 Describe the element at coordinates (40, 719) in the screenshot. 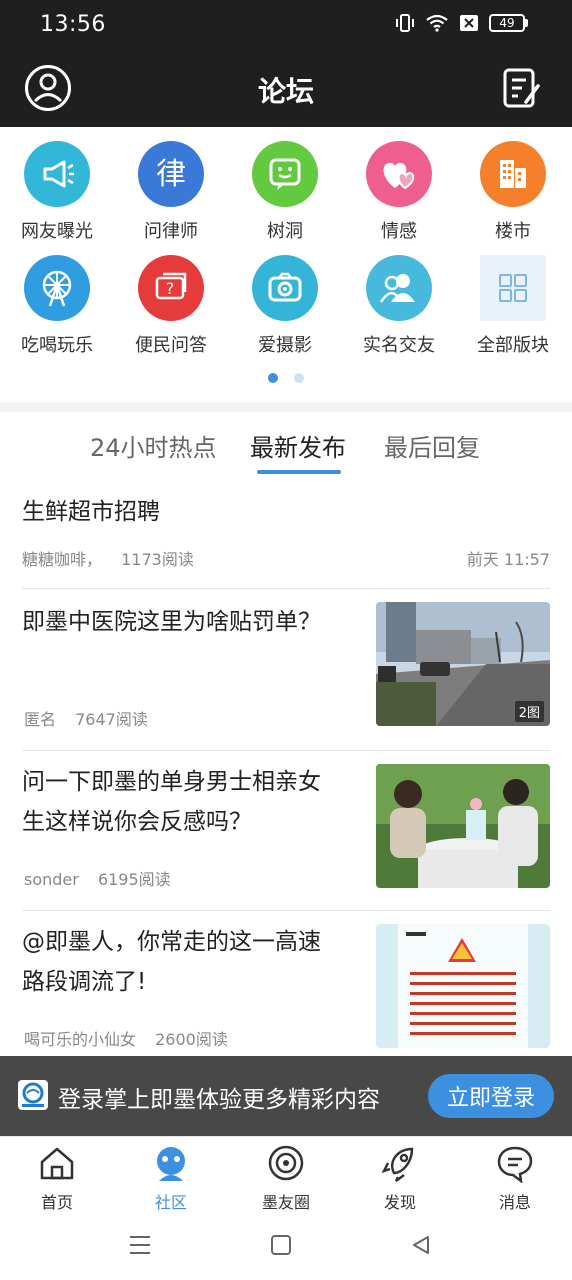

I see `post-author-name: 匿名` at that location.